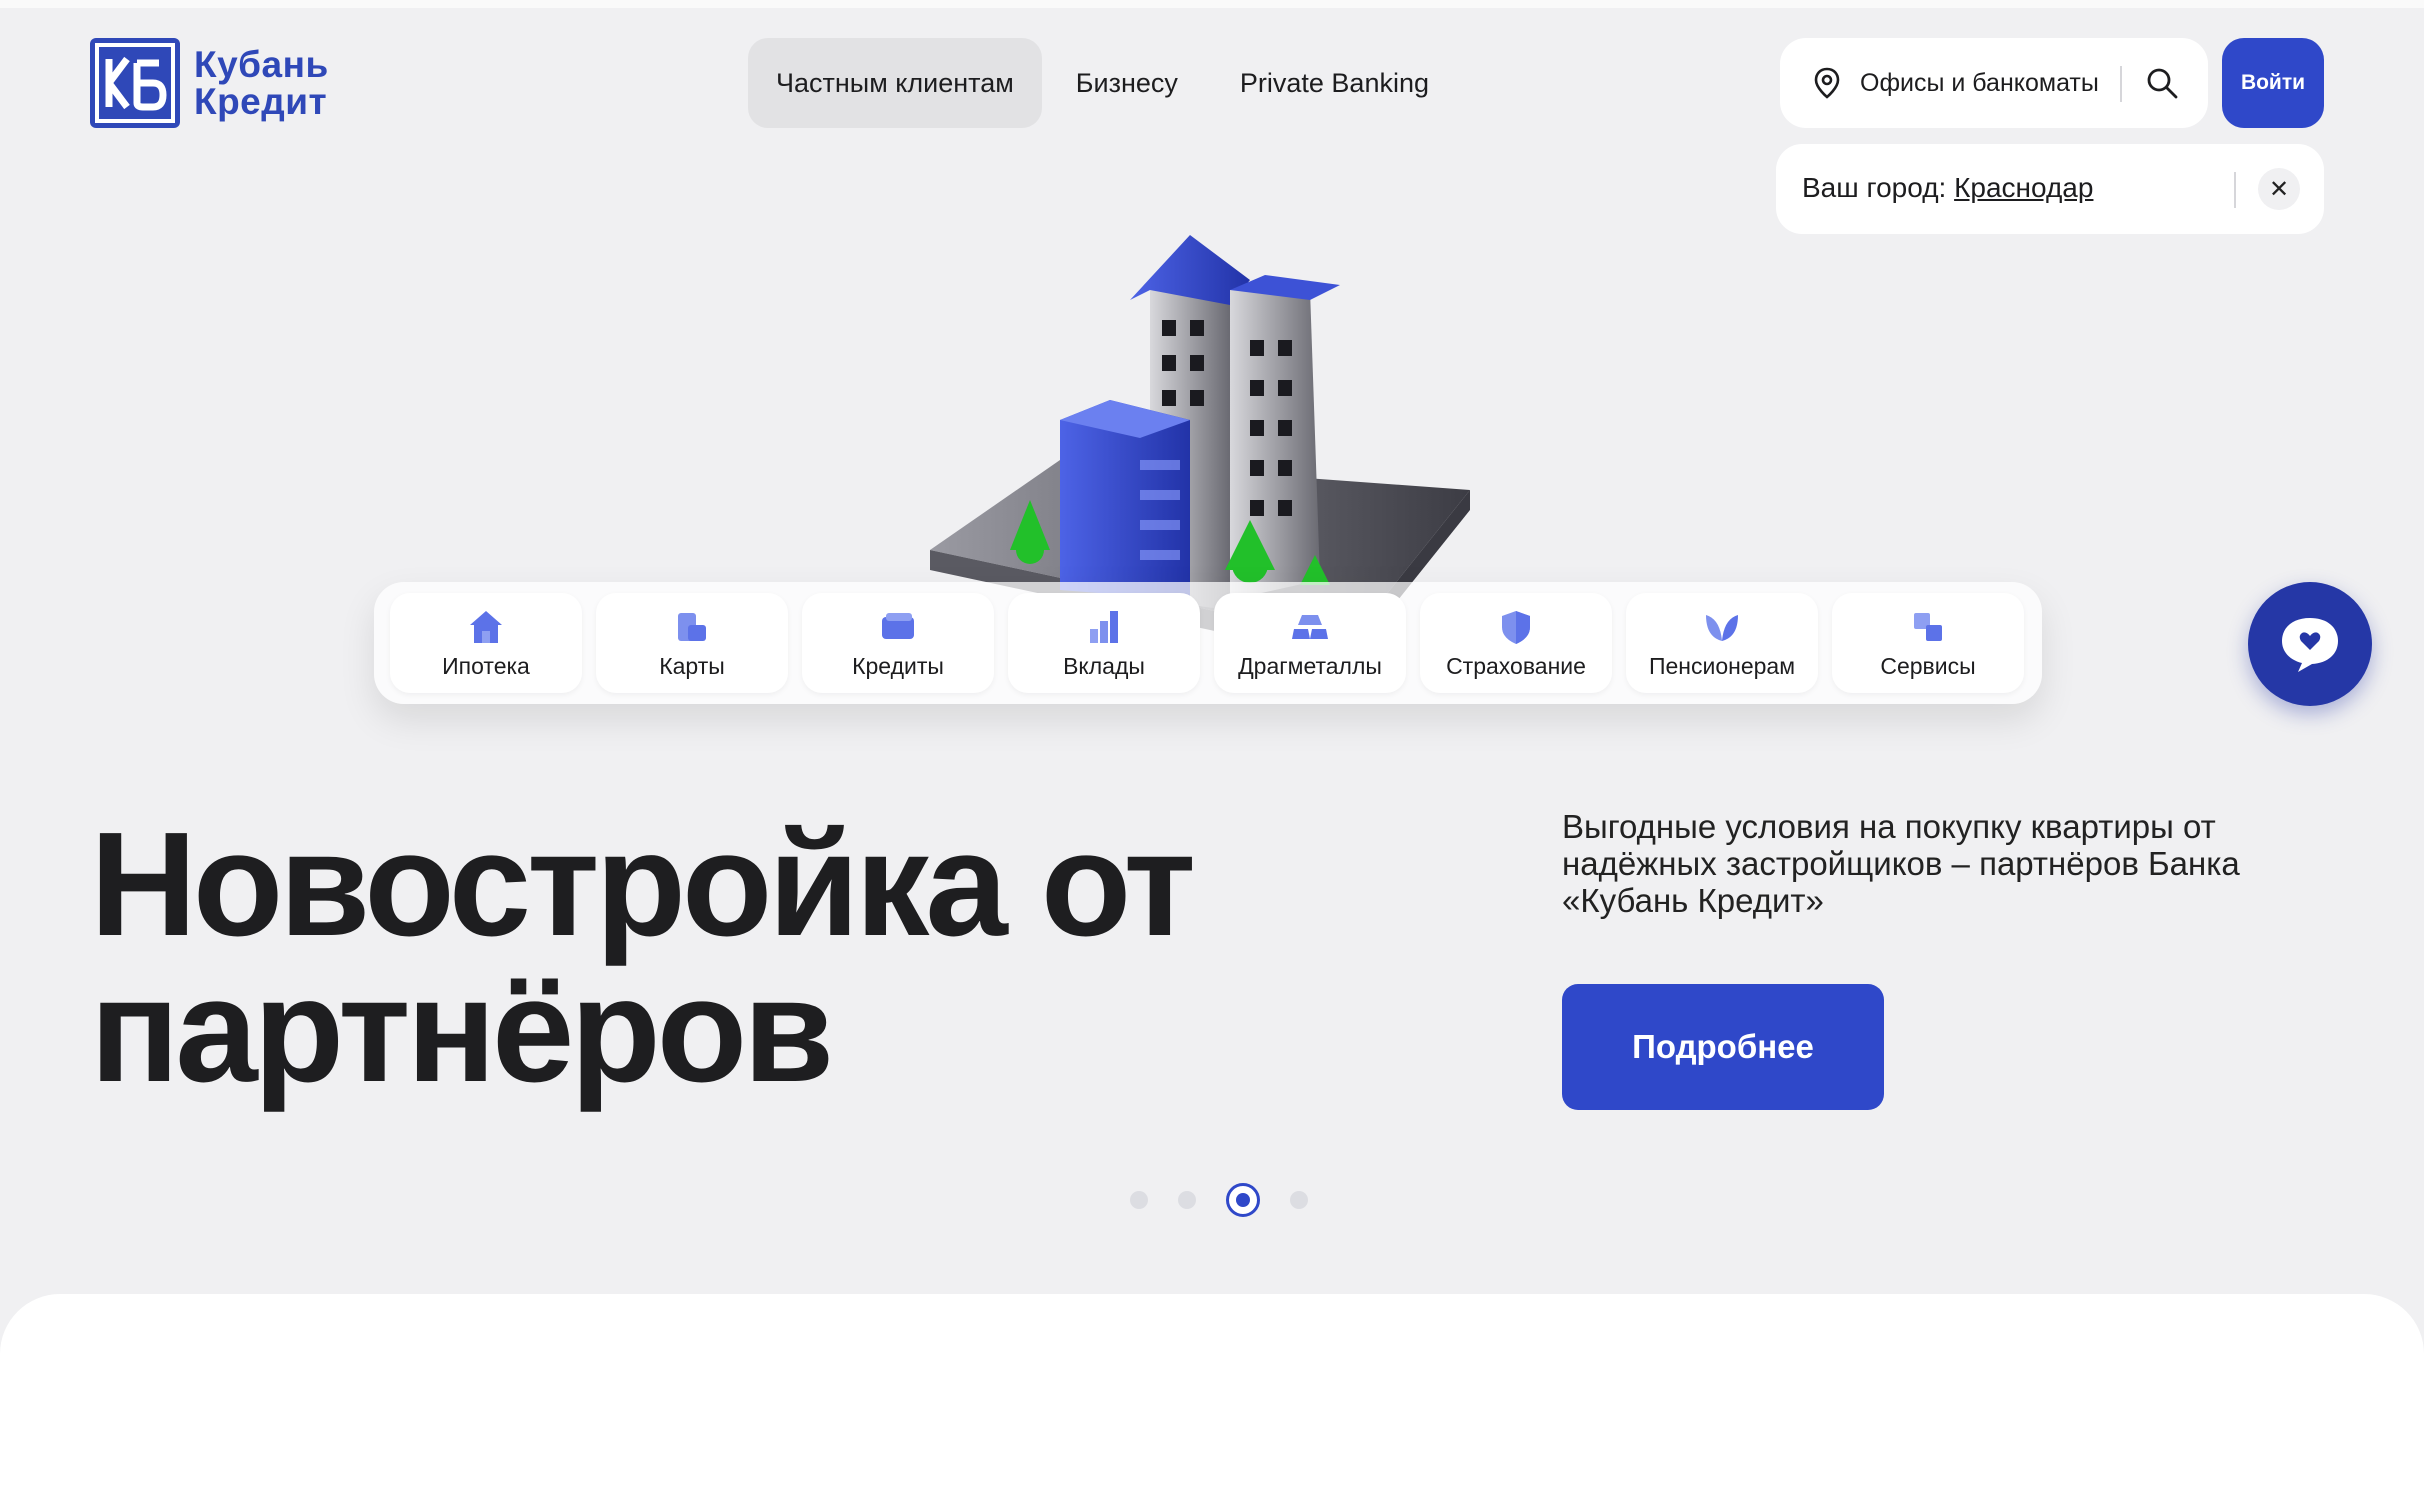 The image size is (2424, 1494). Describe the element at coordinates (1878, 187) in the screenshot. I see `city-prefix: Ваш город:` at that location.